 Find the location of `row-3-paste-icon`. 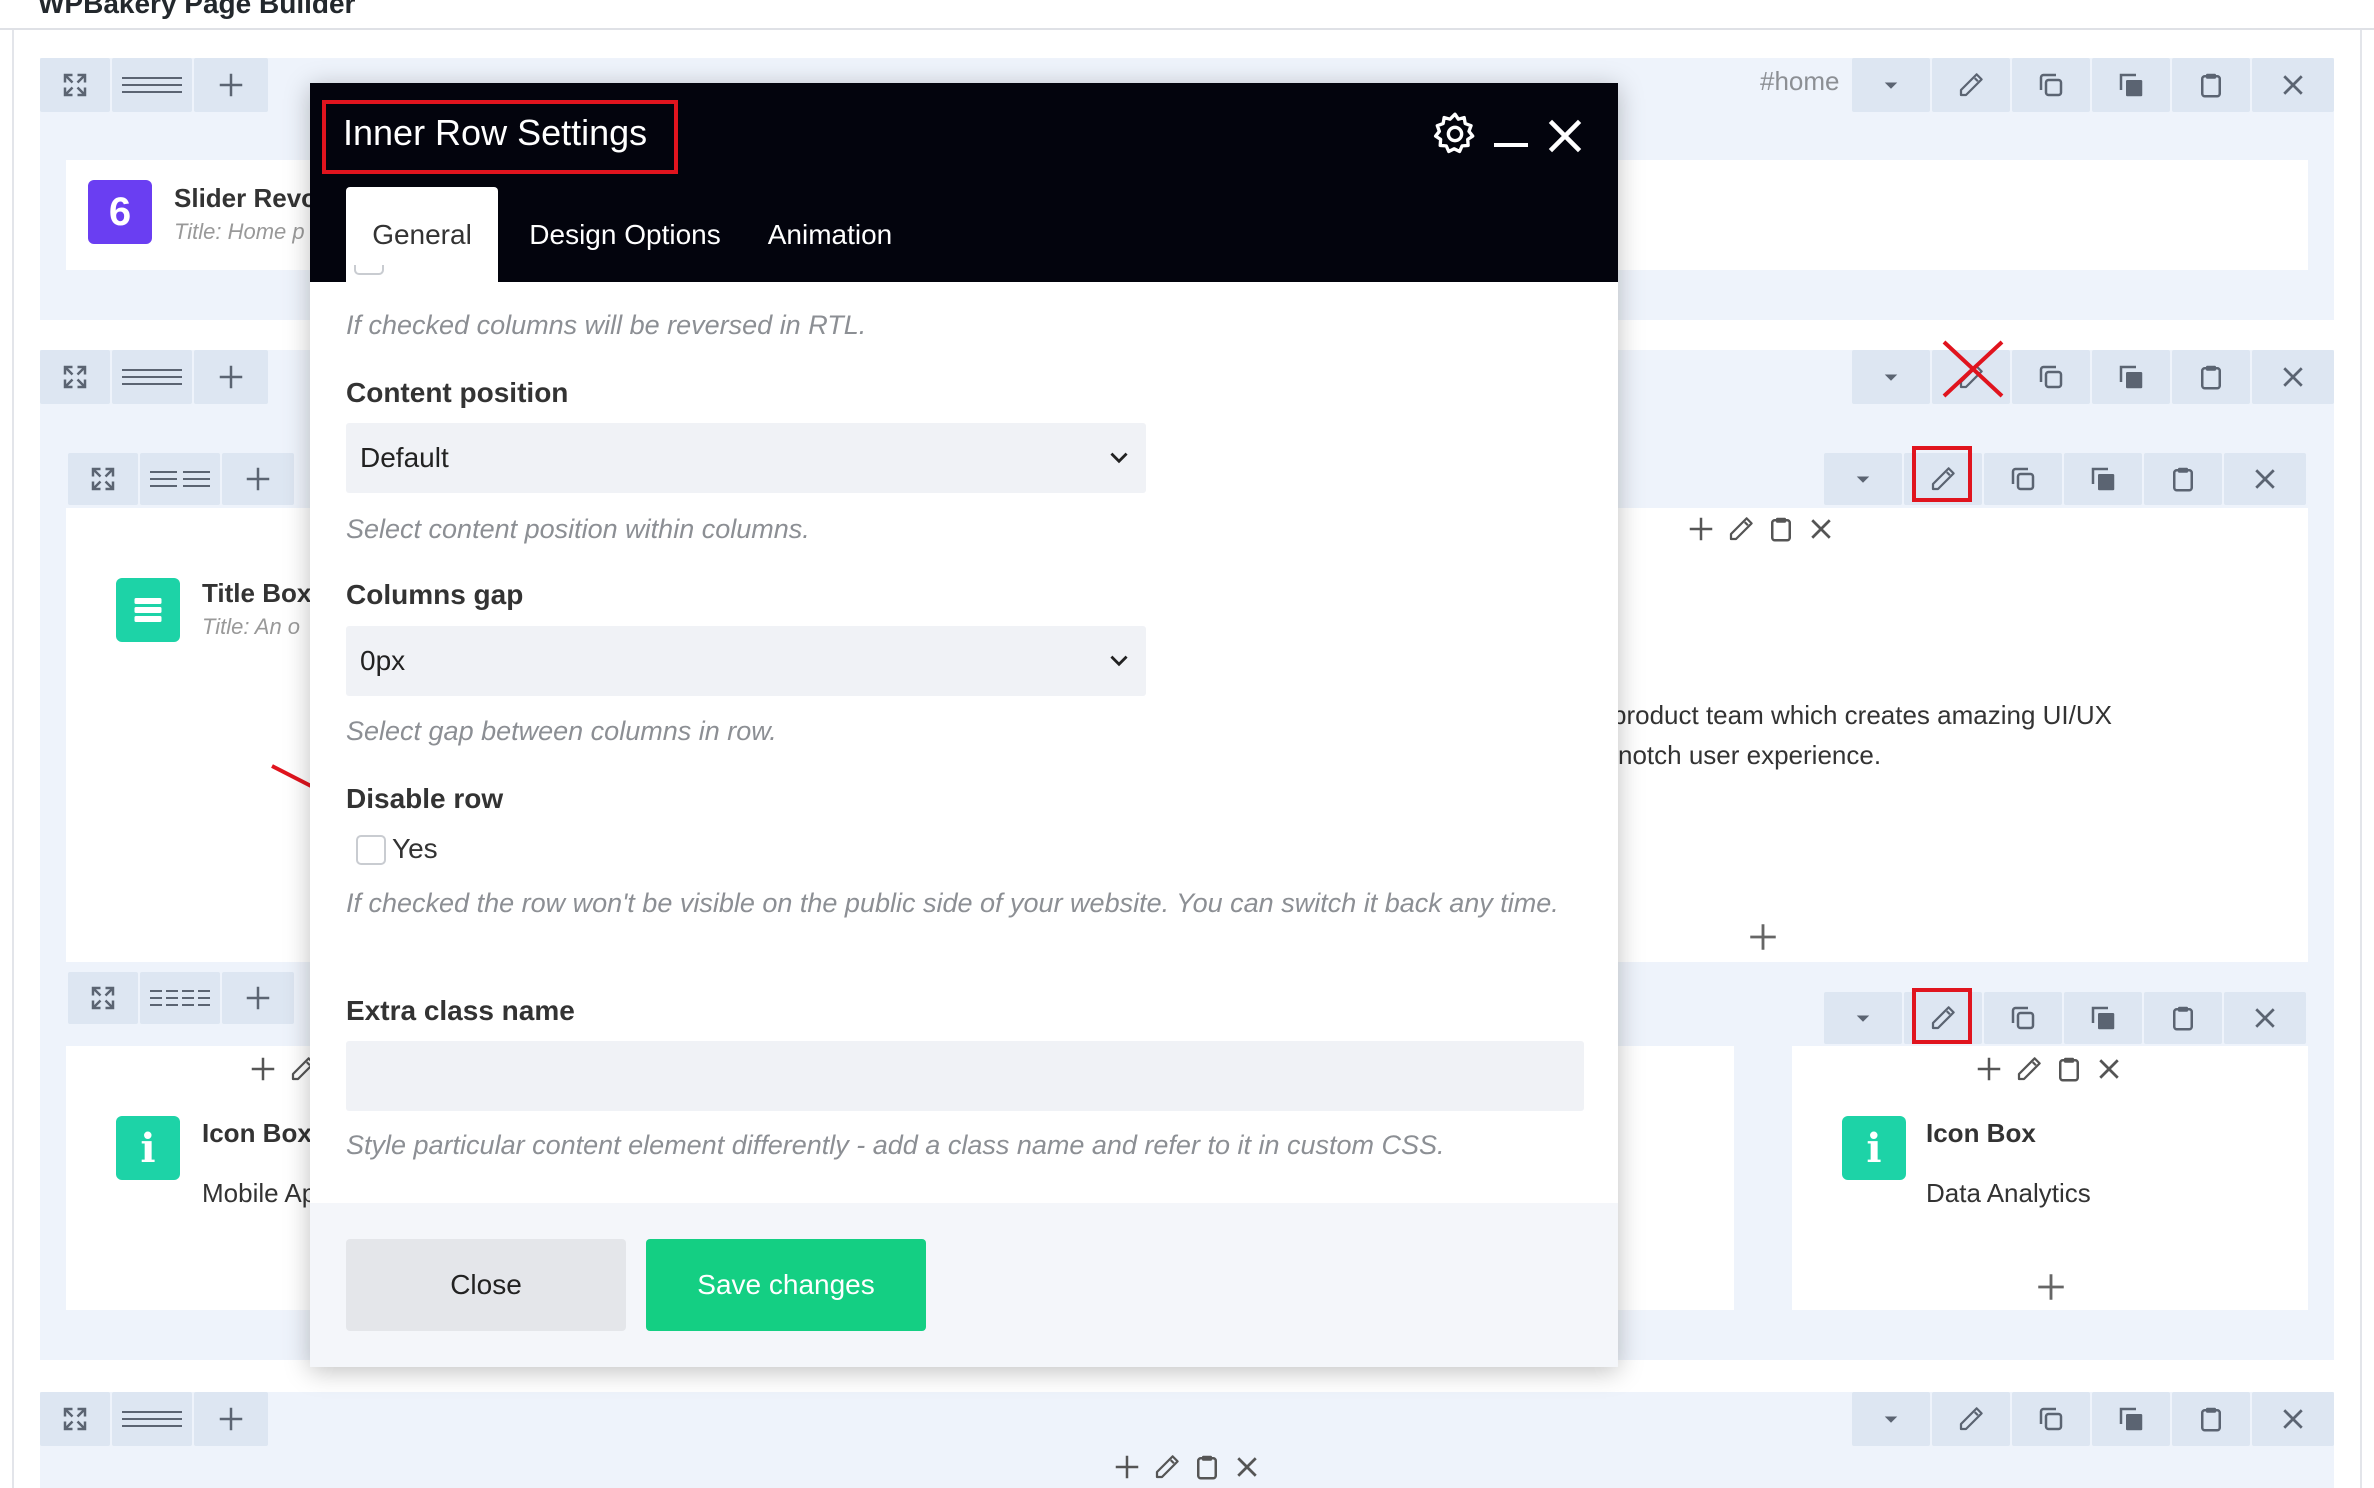

row-3-paste-icon is located at coordinates (2211, 1419).